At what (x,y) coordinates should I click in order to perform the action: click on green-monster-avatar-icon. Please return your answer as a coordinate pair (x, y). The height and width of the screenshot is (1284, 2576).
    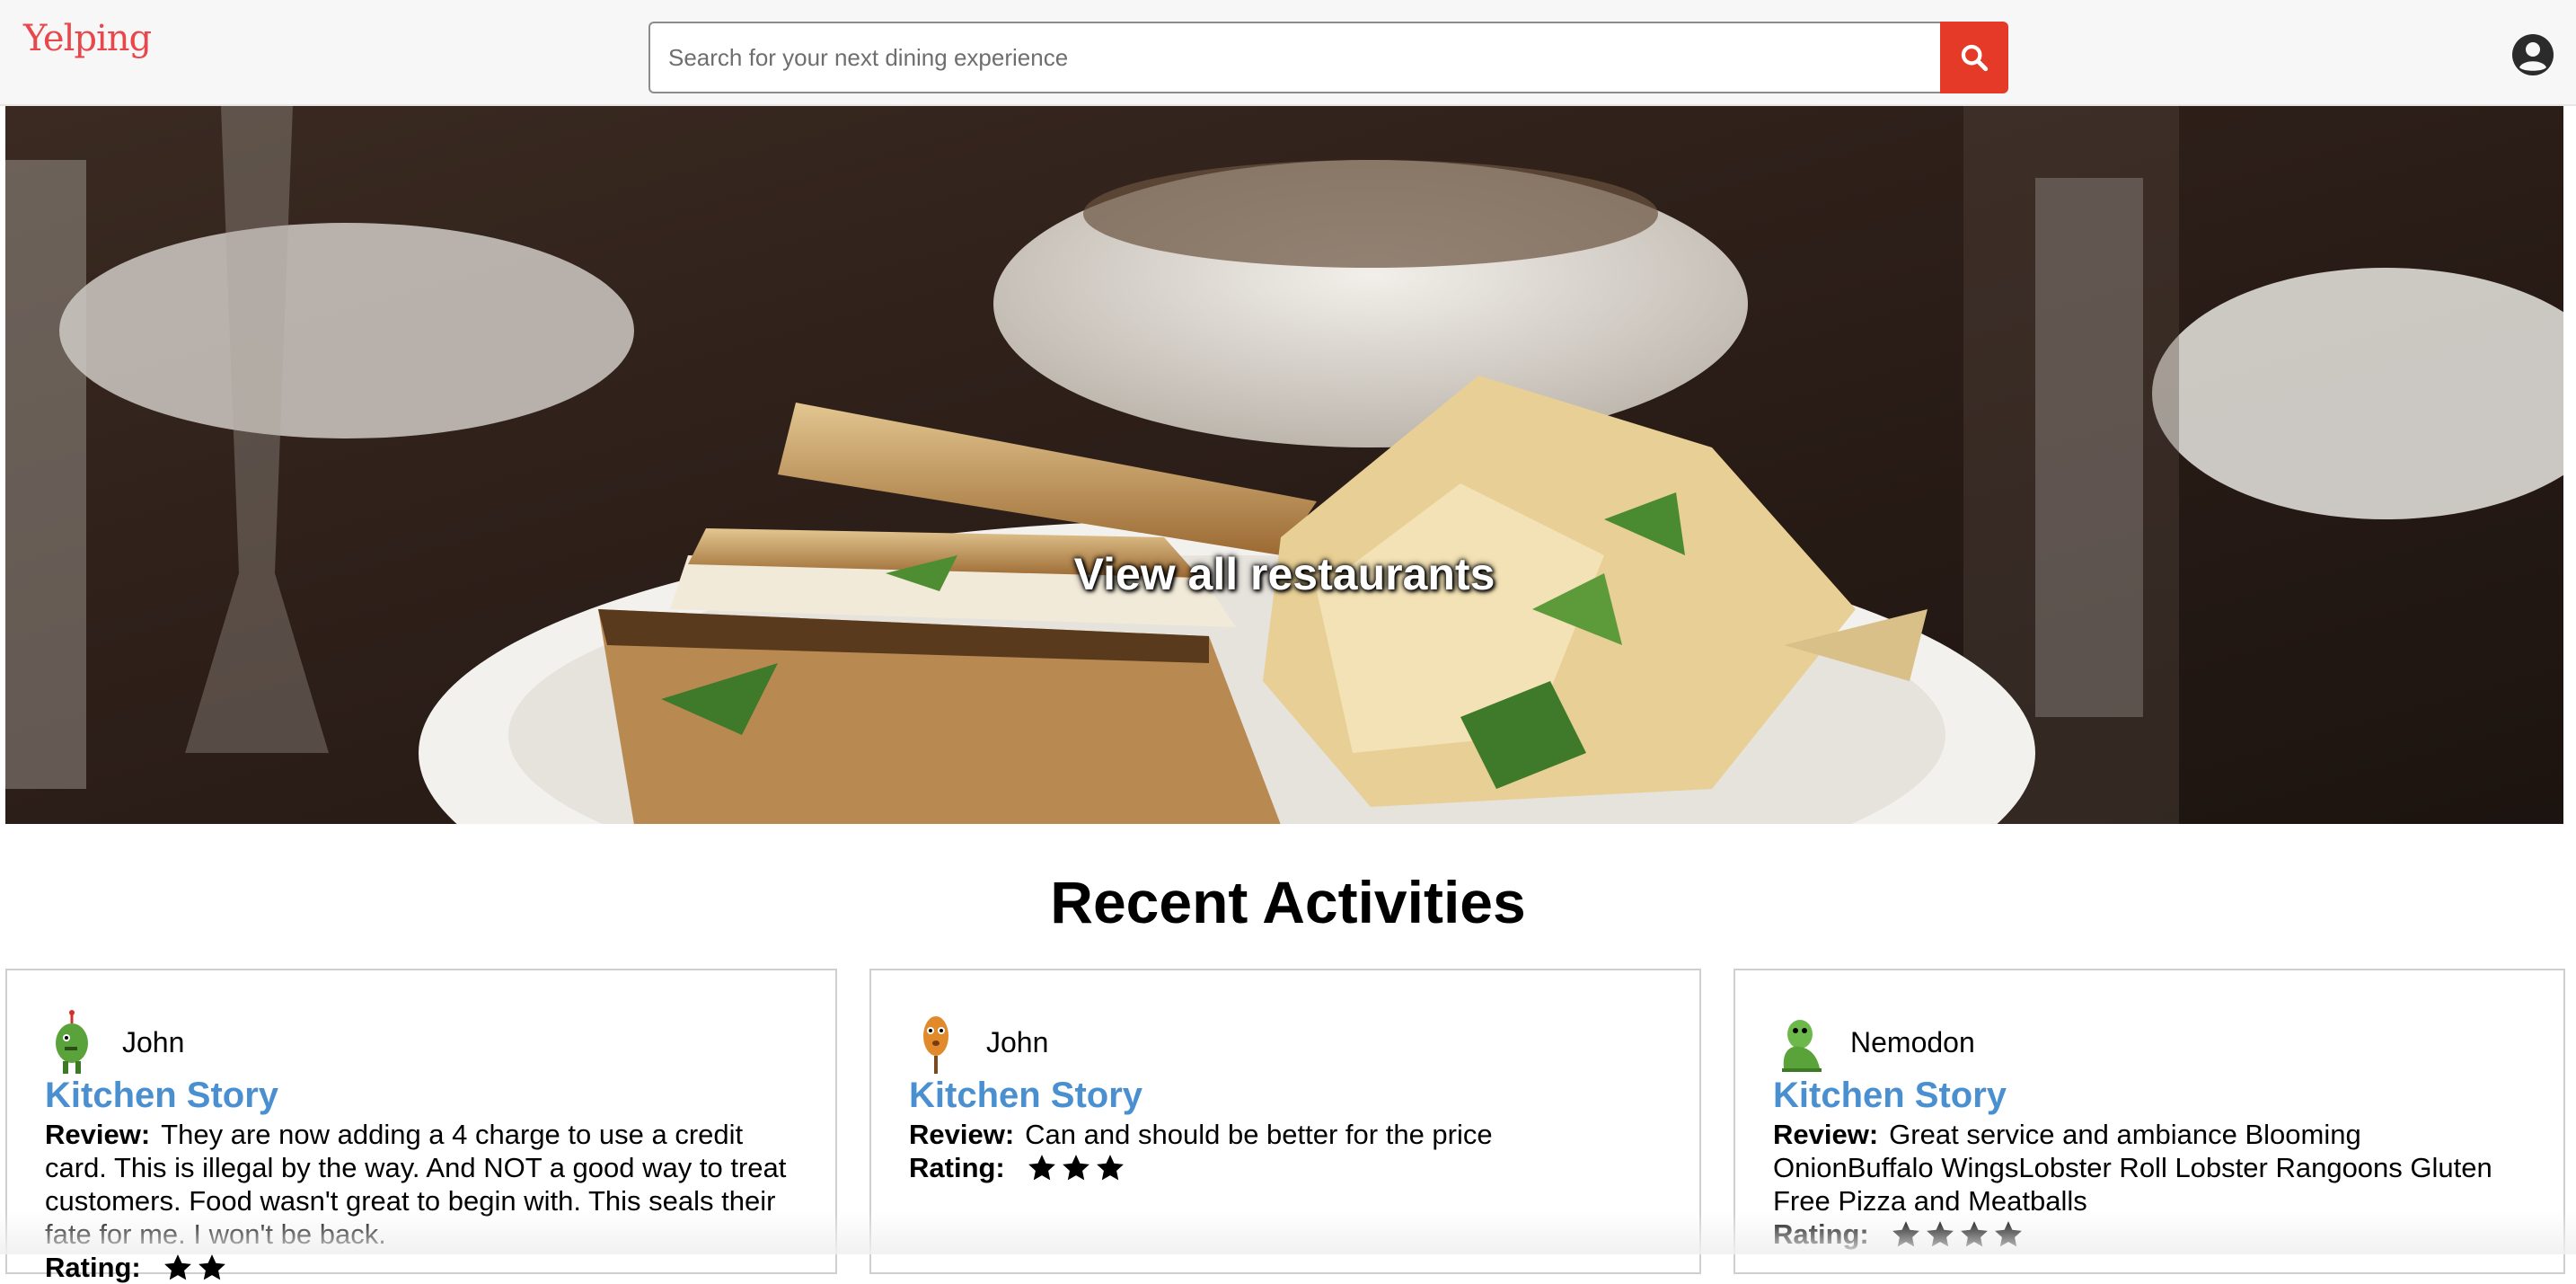
    Looking at the image, I should click on (72, 1042).